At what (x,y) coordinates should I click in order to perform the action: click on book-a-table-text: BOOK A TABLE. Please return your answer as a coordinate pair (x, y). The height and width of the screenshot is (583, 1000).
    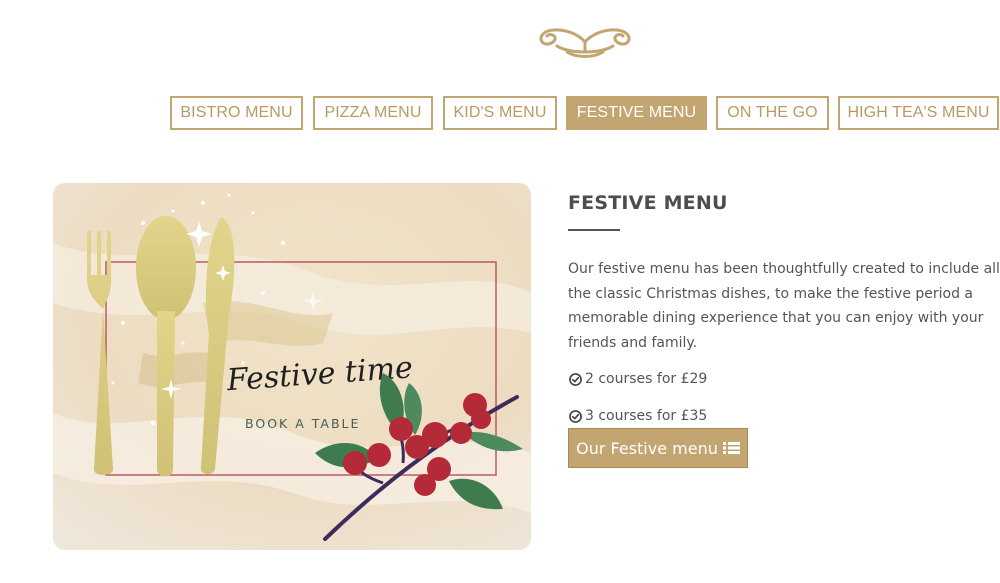
    Looking at the image, I should click on (302, 423).